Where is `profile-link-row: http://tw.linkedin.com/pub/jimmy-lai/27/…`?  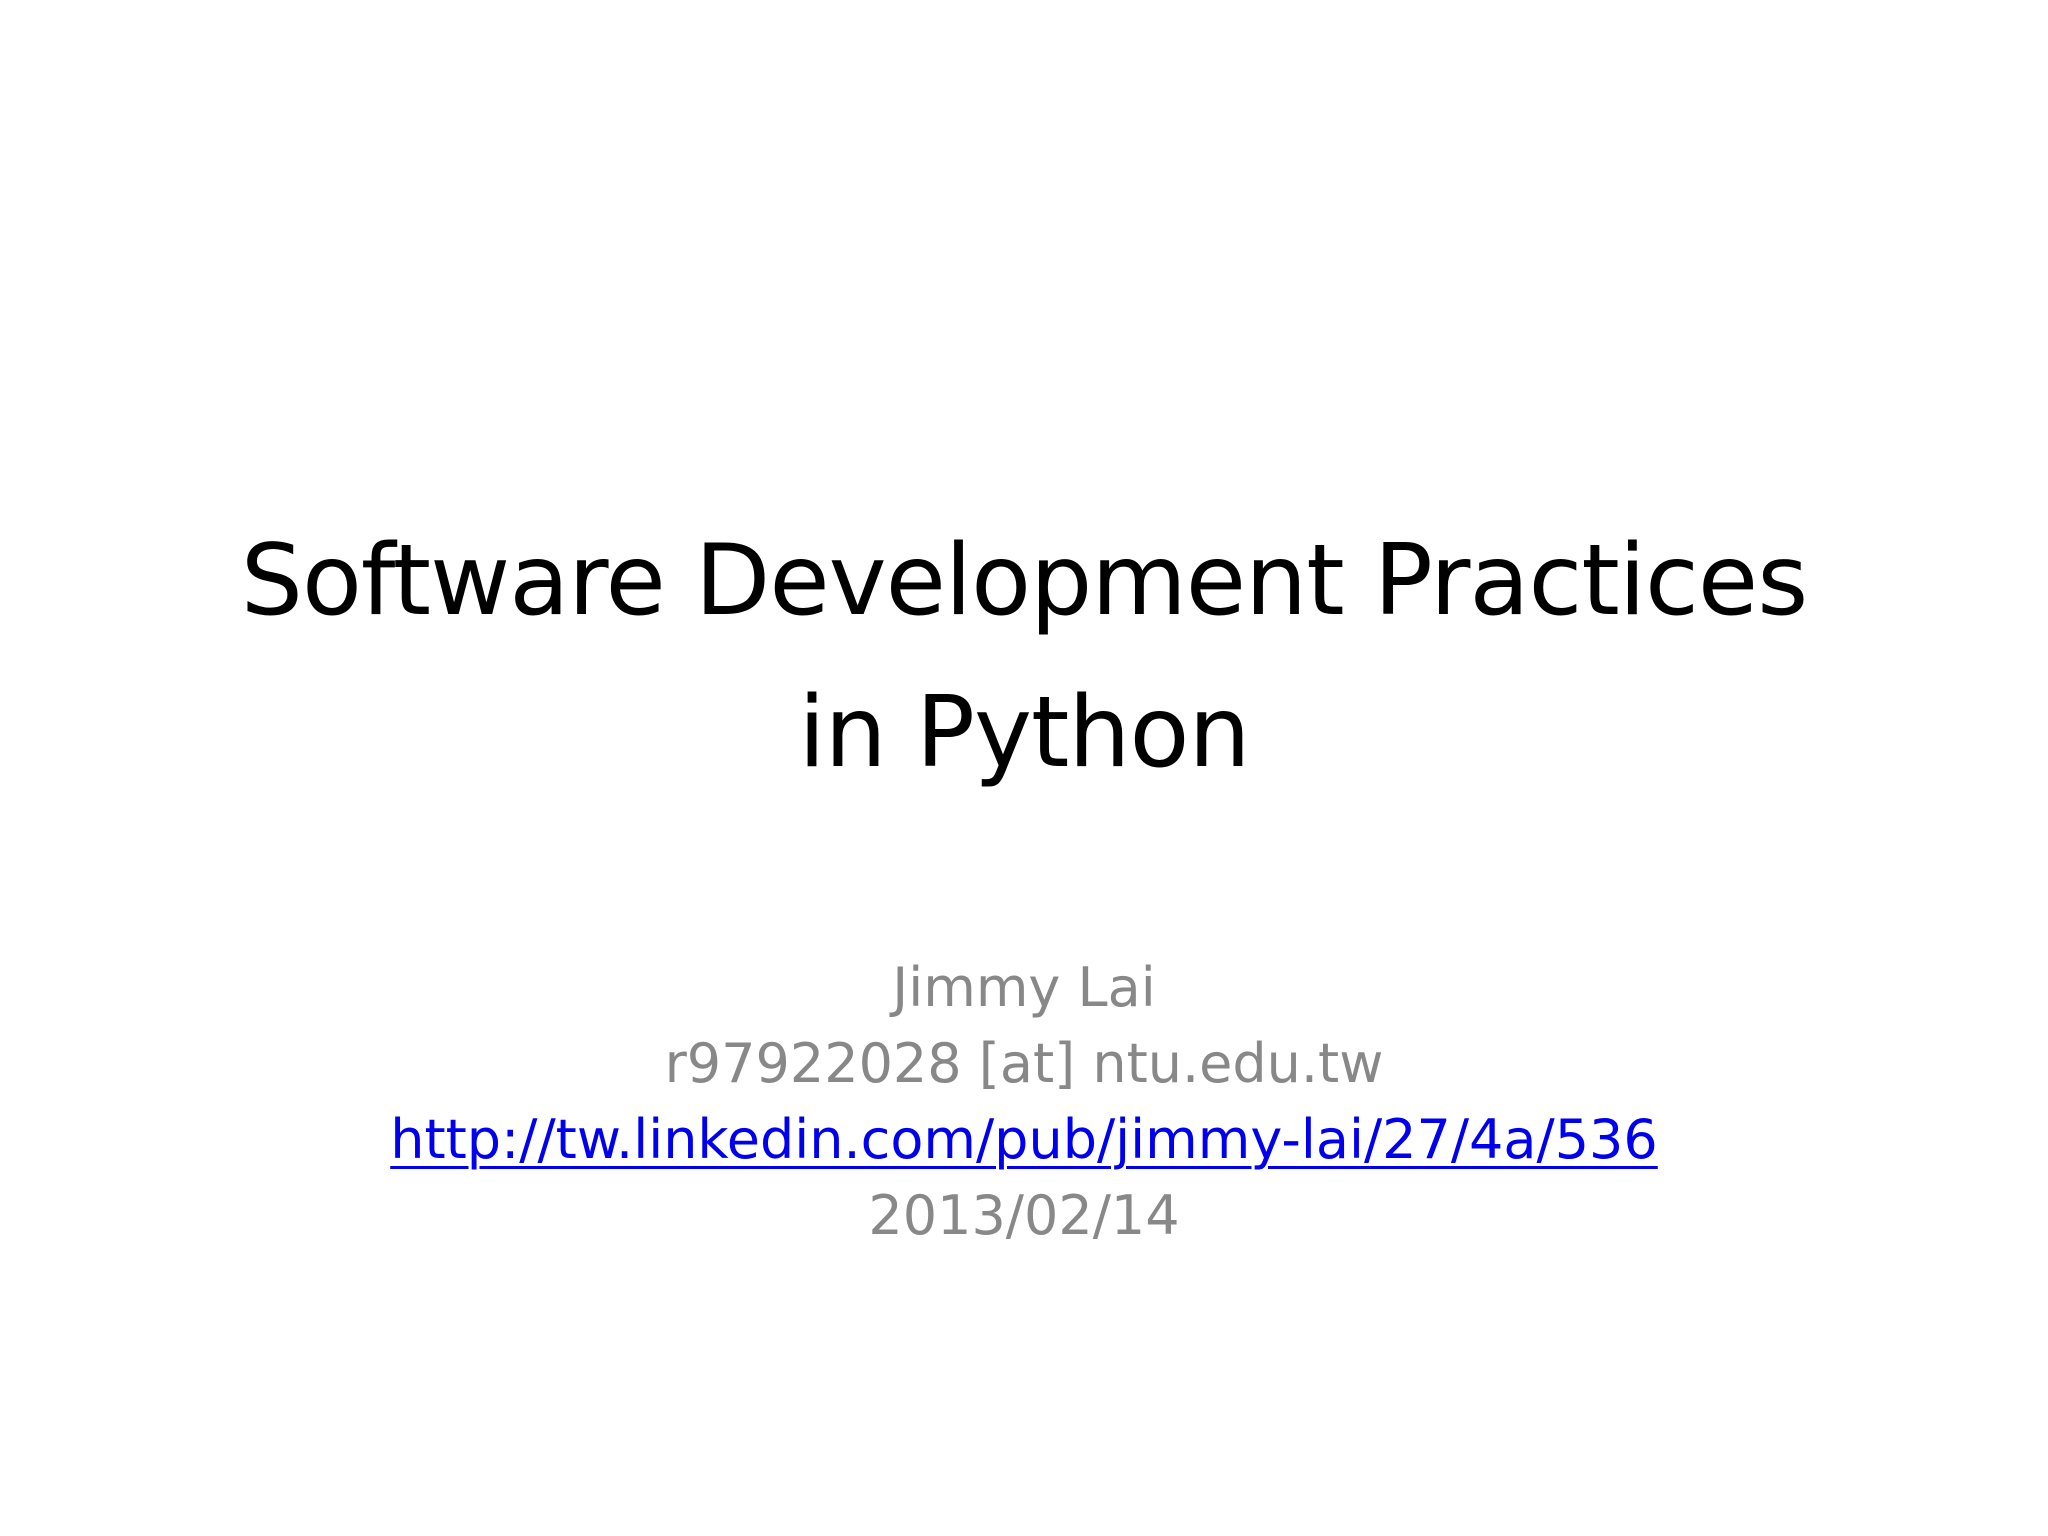 profile-link-row: http://tw.linkedin.com/pub/jimmy-lai/27/… is located at coordinates (1024, 1140).